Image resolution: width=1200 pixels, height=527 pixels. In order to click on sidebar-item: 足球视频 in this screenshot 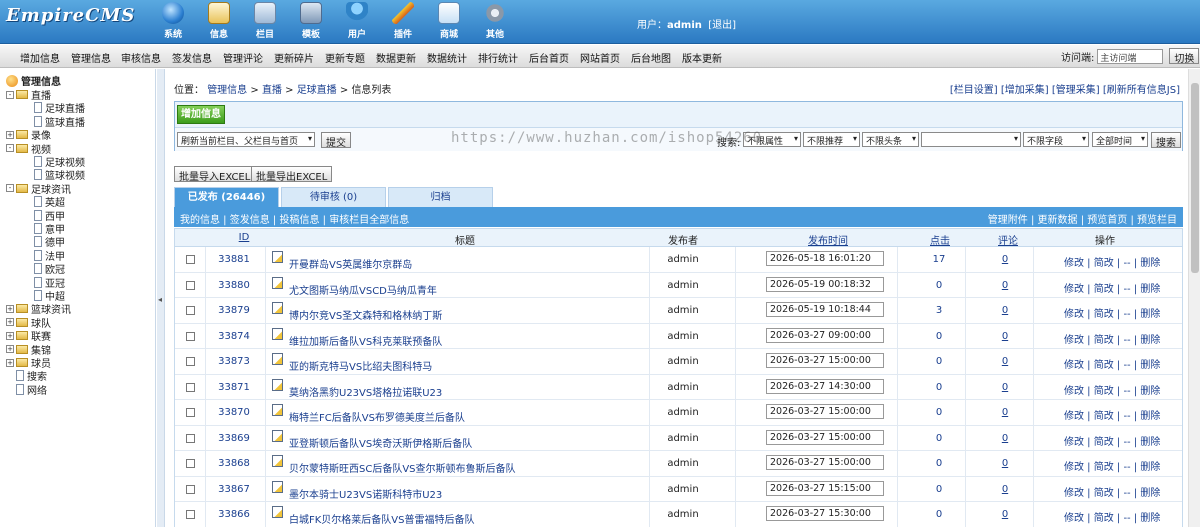, I will do `click(59, 162)`.